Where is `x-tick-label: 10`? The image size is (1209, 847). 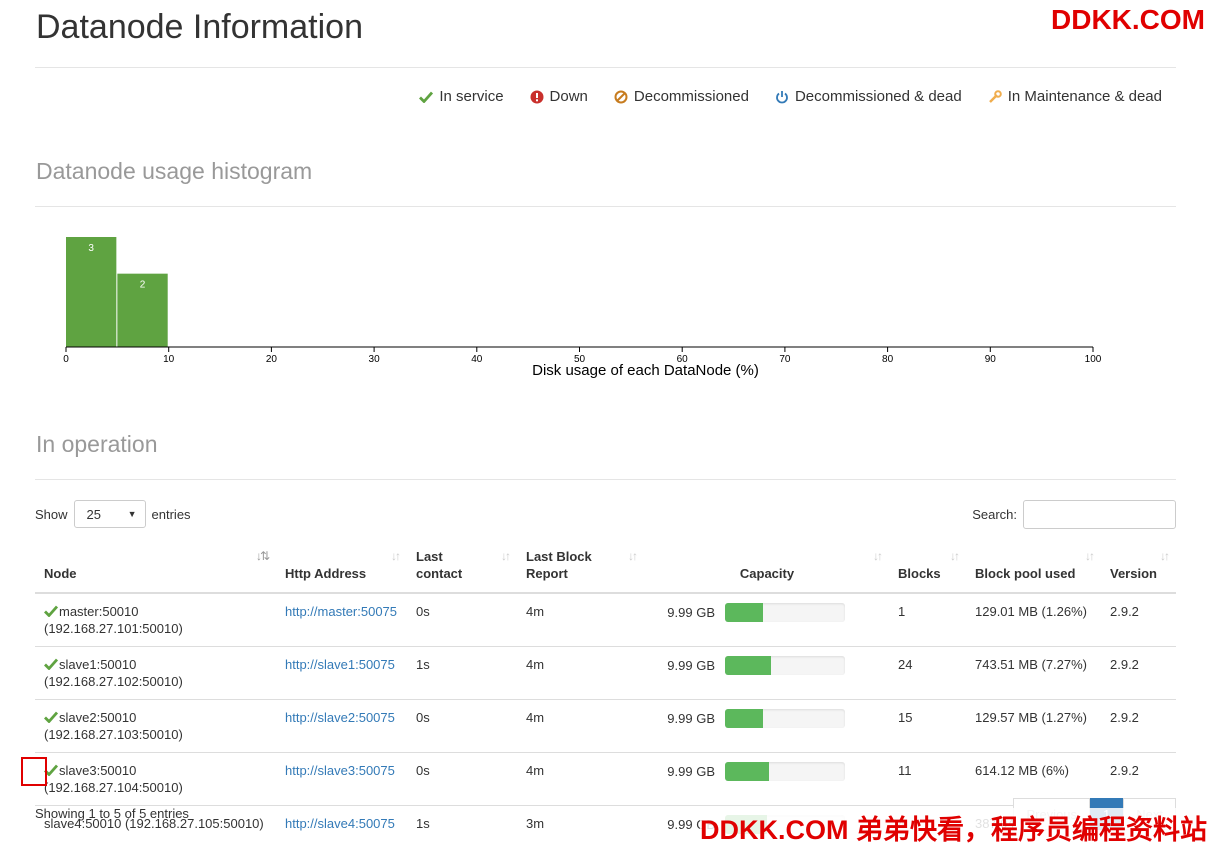
x-tick-label: 10 is located at coordinates (169, 359).